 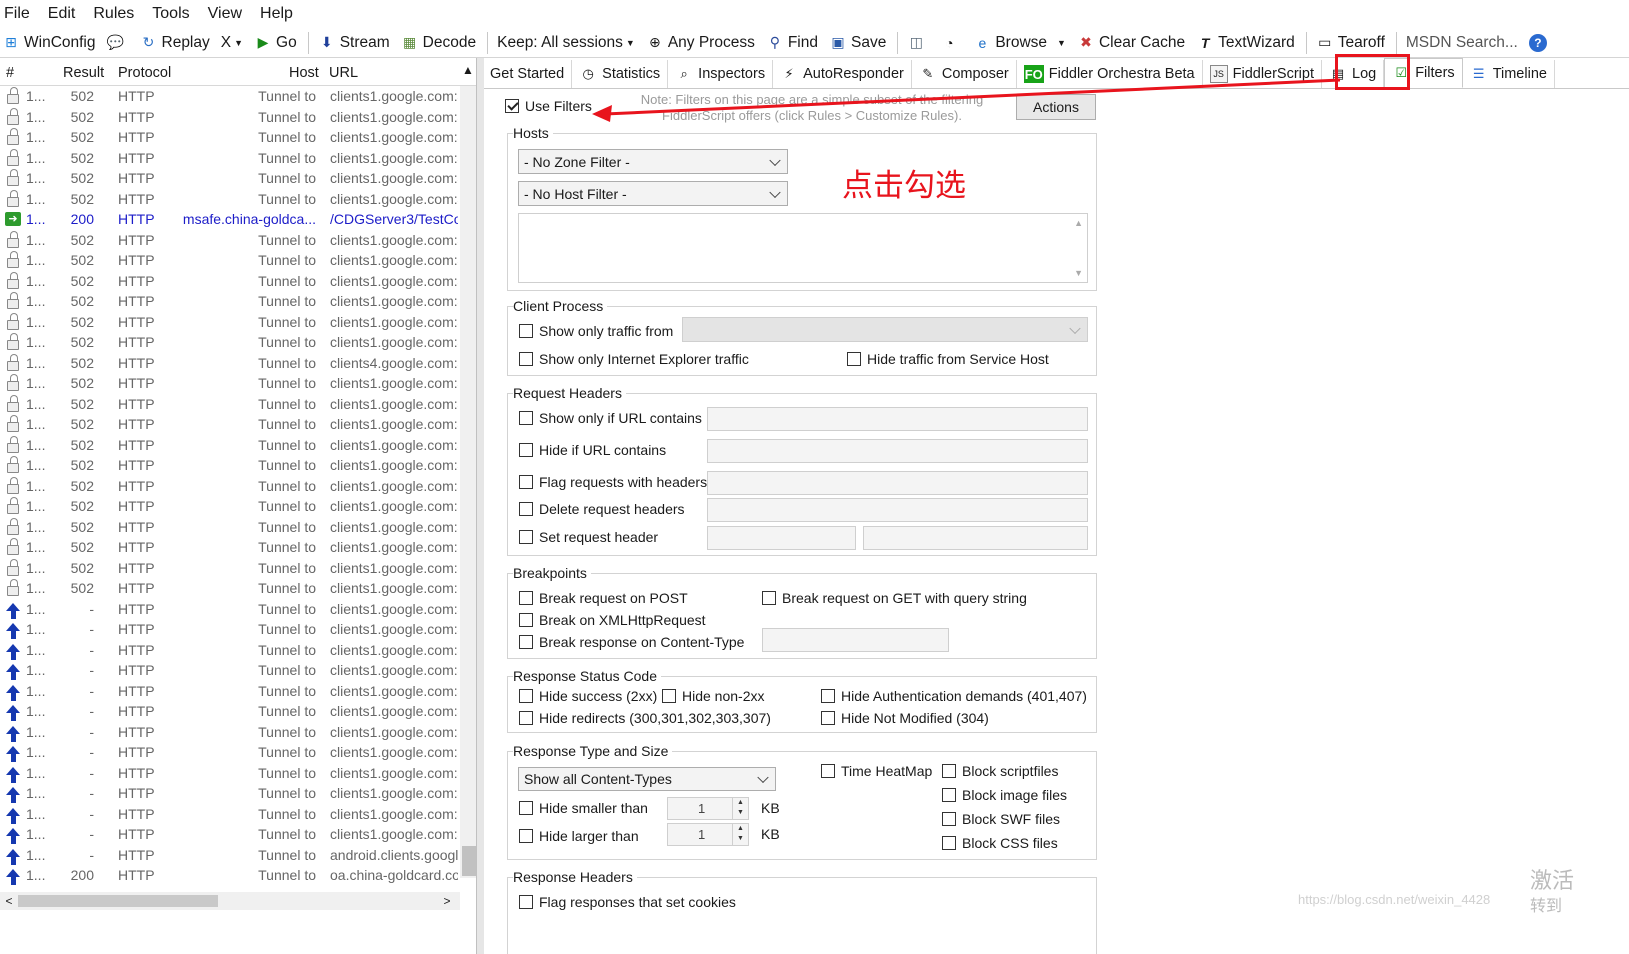 I want to click on menu-view: View, so click(x=225, y=14).